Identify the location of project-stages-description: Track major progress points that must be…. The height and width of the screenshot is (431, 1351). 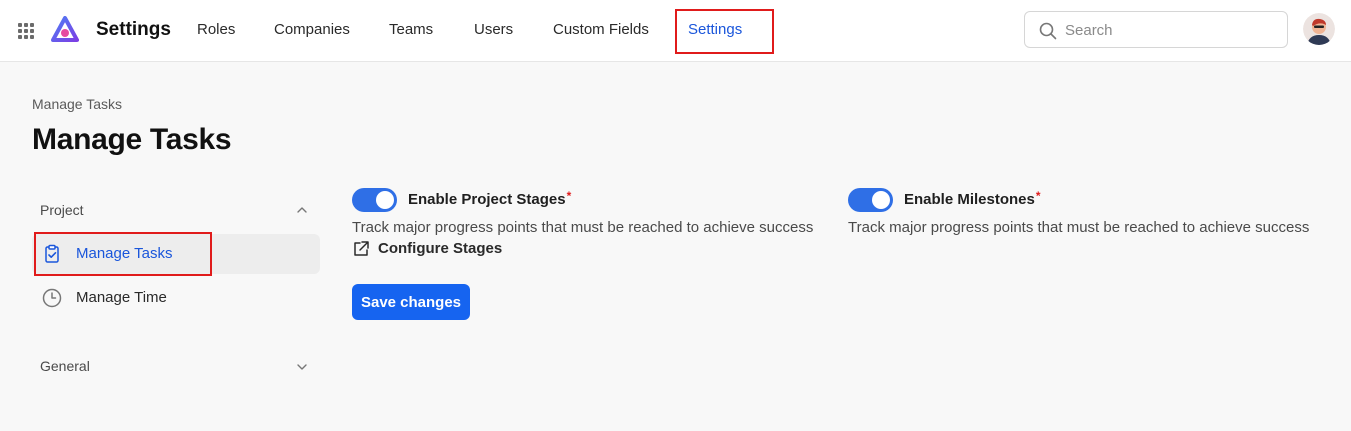
(583, 227).